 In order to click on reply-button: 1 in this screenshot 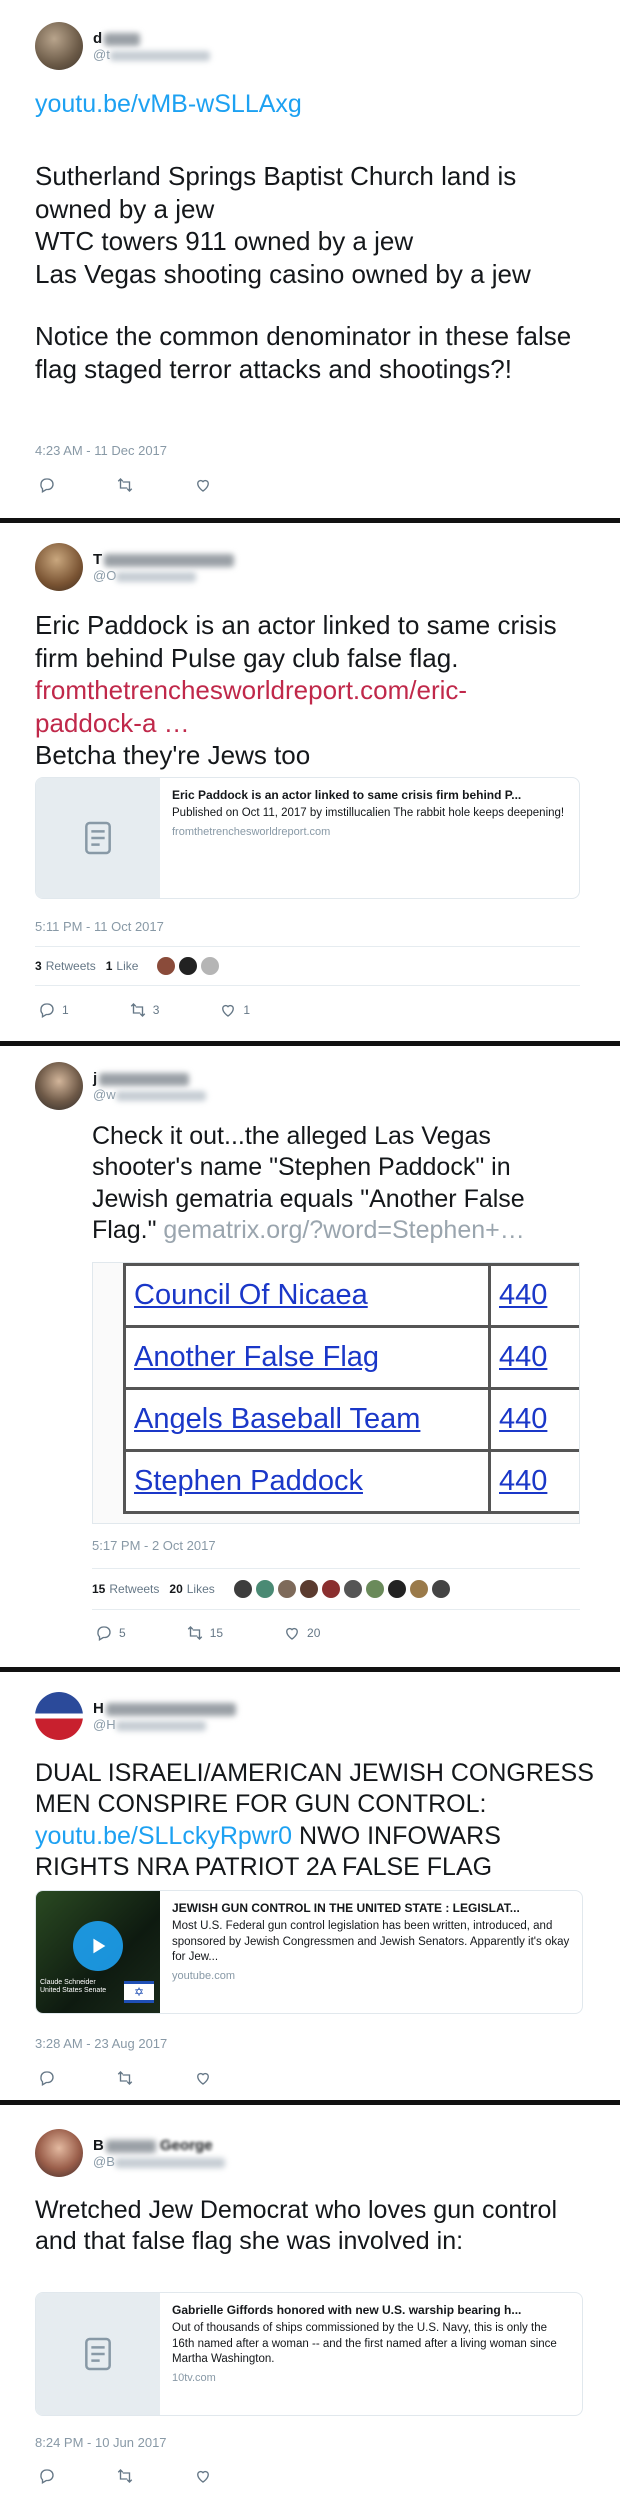, I will do `click(53, 1010)`.